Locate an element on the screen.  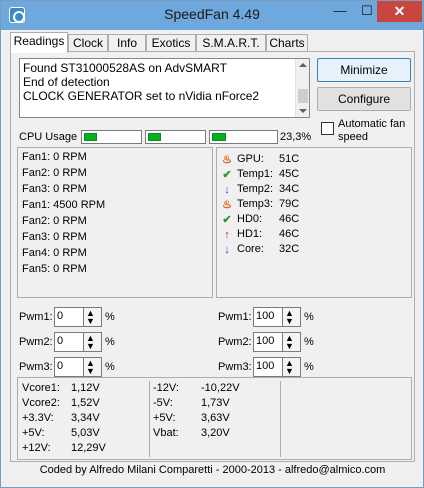
automatic-fan-speed-label-line2: speed is located at coordinates (353, 137).